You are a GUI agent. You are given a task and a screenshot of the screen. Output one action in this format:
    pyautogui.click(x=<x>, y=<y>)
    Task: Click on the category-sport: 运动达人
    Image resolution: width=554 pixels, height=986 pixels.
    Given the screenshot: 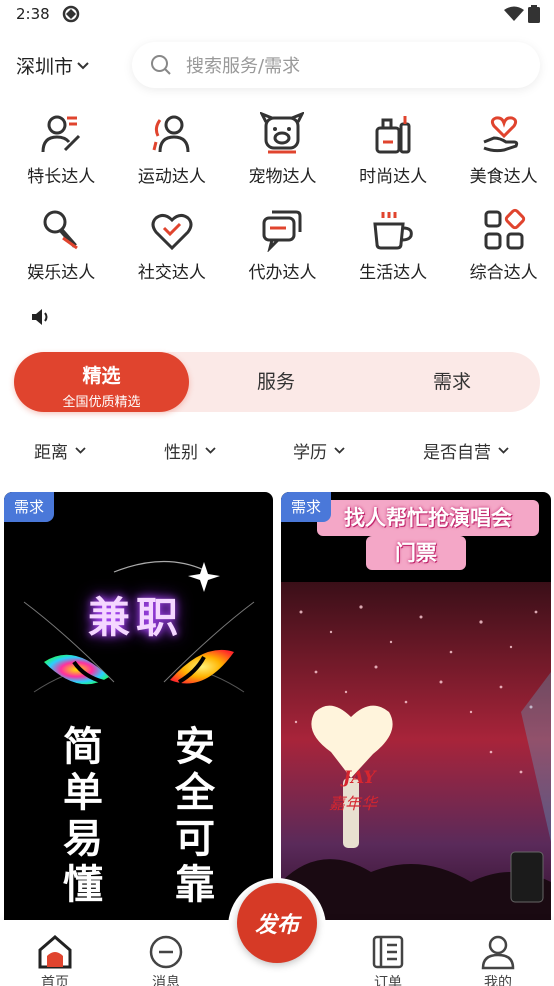 What is the action you would take?
    pyautogui.click(x=172, y=151)
    